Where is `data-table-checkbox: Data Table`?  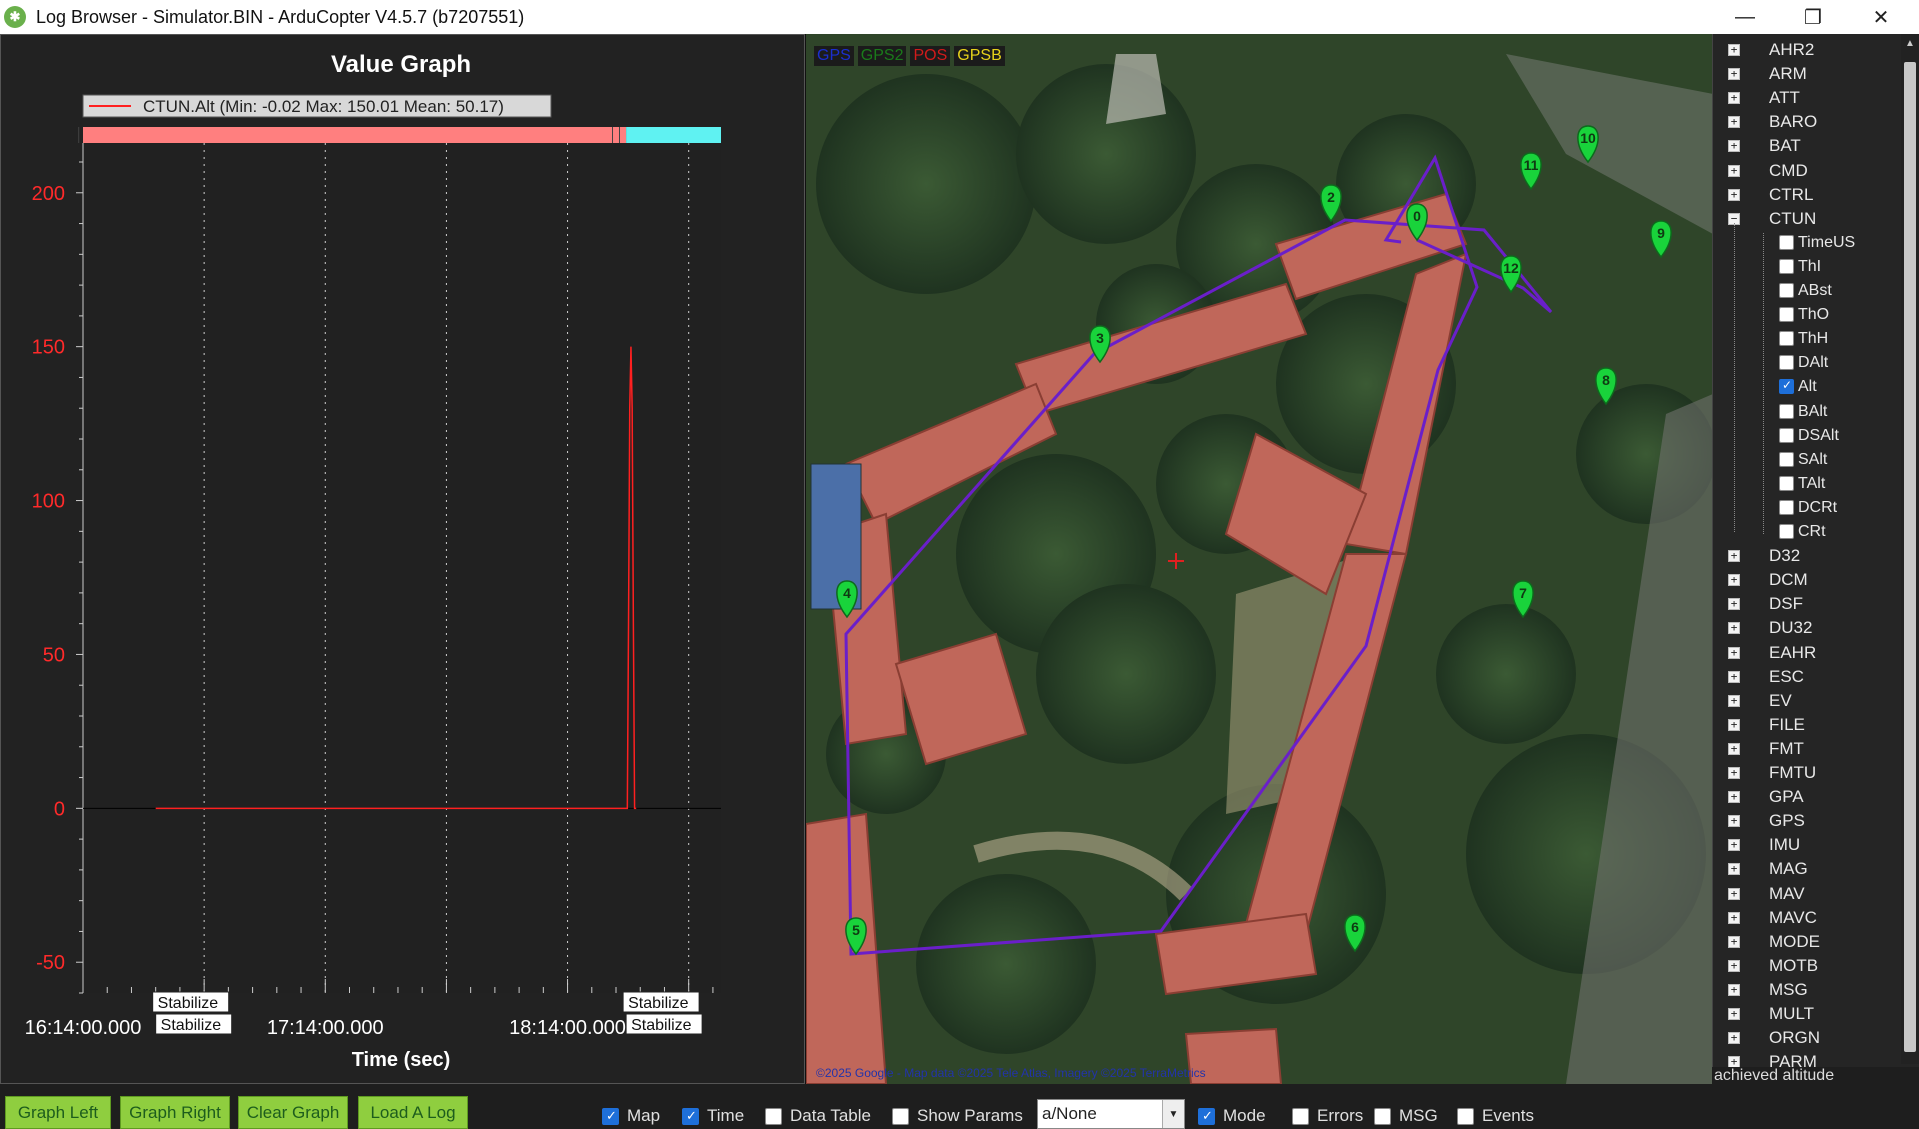 data-table-checkbox: Data Table is located at coordinates (818, 1116).